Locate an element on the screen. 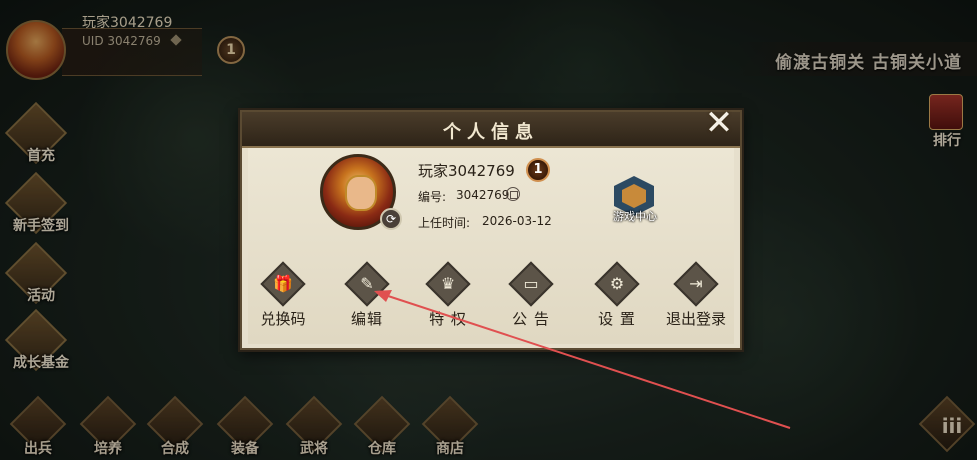  close-icon: ✕ is located at coordinates (719, 123).